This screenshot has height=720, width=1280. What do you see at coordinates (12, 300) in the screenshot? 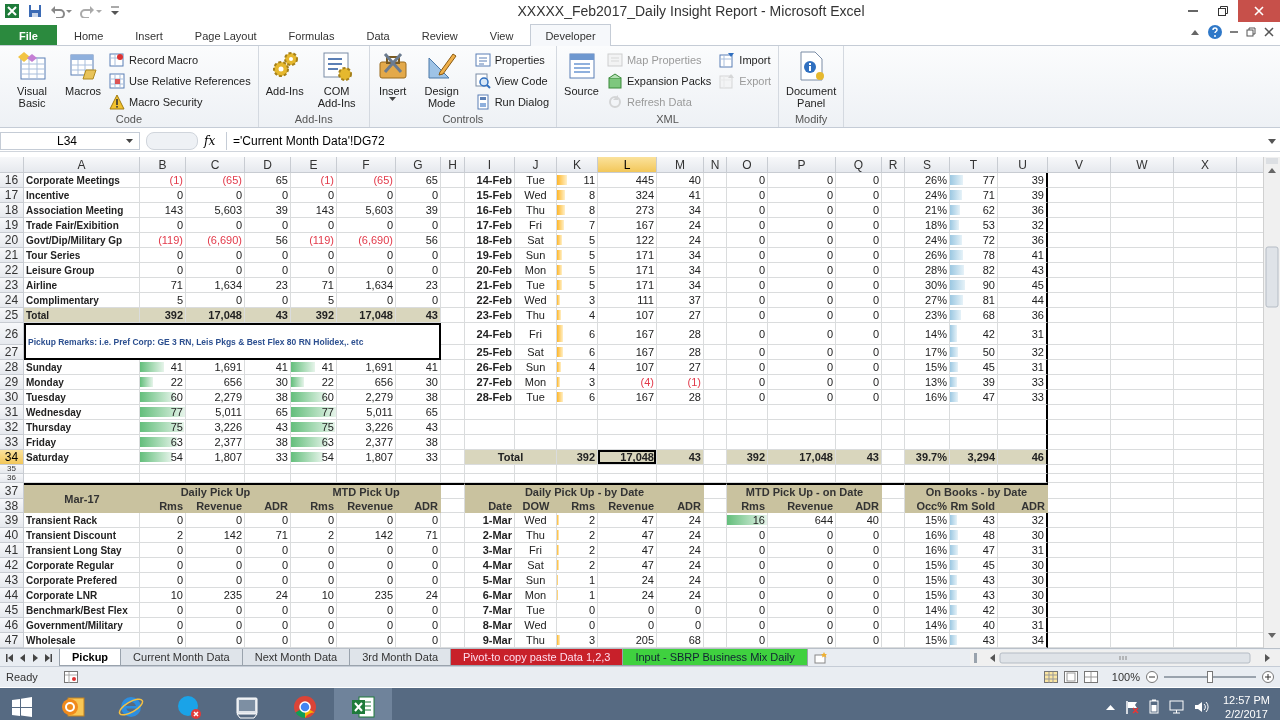
I see `row-header: 24` at bounding box center [12, 300].